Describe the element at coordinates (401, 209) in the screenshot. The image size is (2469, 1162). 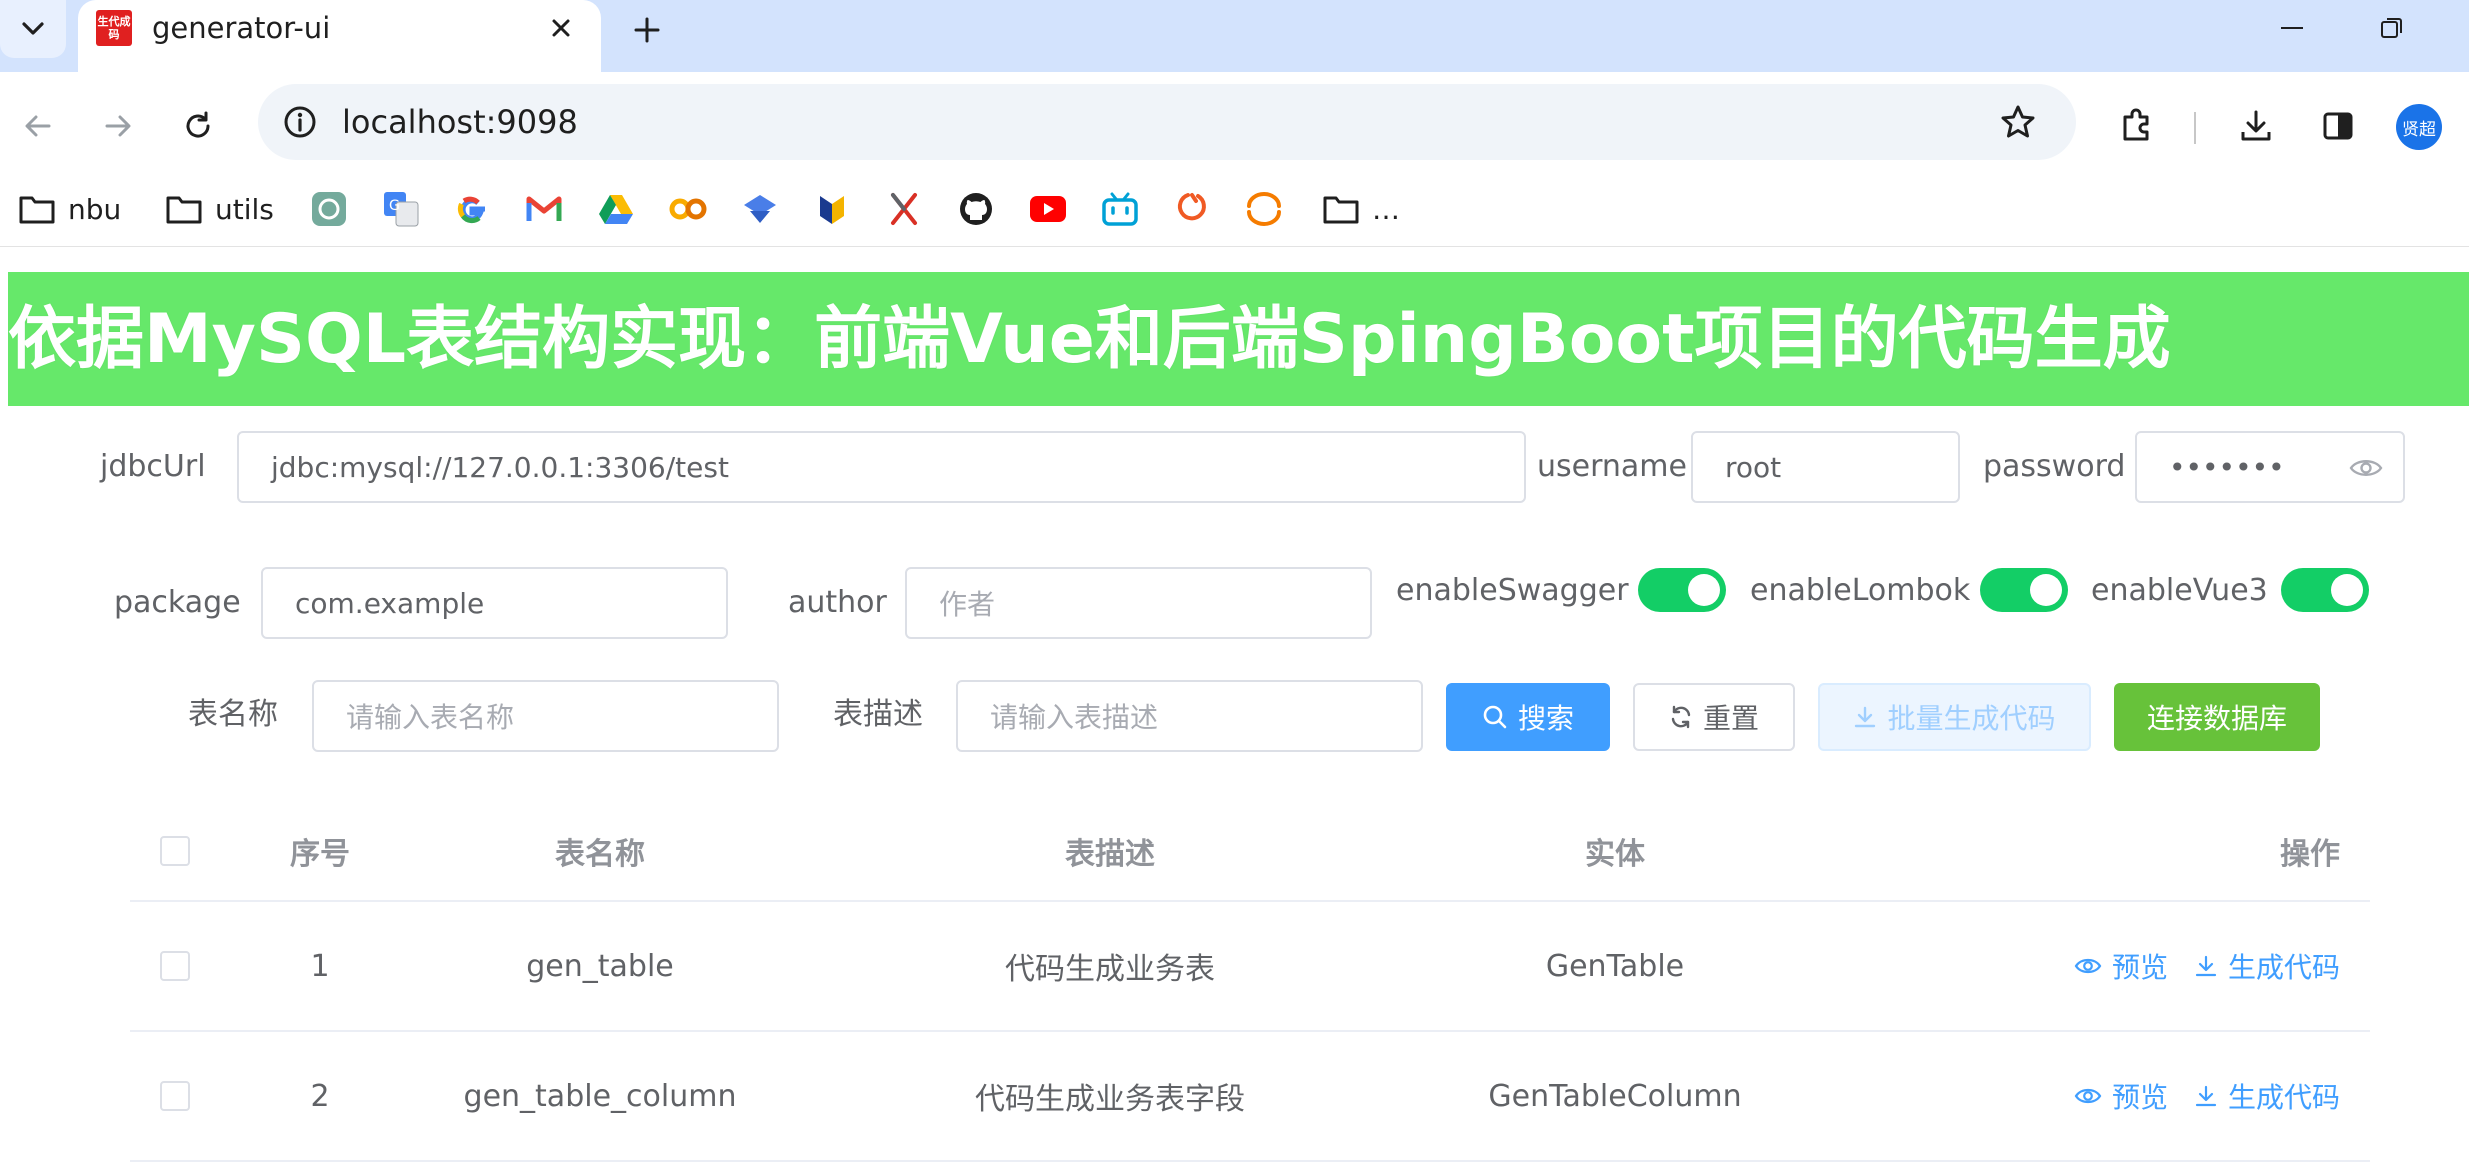
I see `bookmark-google-translate: G` at that location.